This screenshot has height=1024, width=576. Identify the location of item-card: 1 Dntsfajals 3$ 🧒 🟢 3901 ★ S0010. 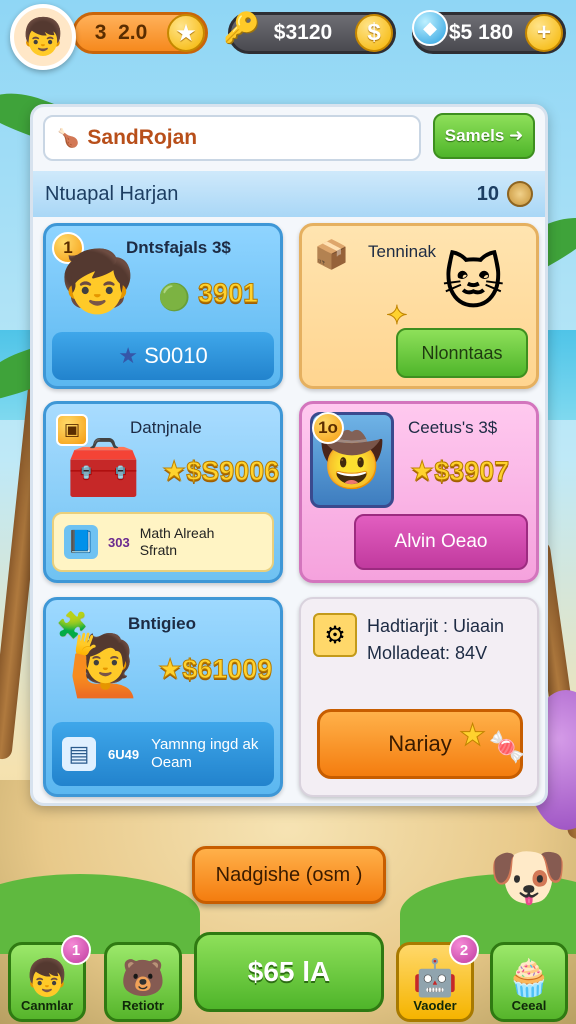
(163, 306).